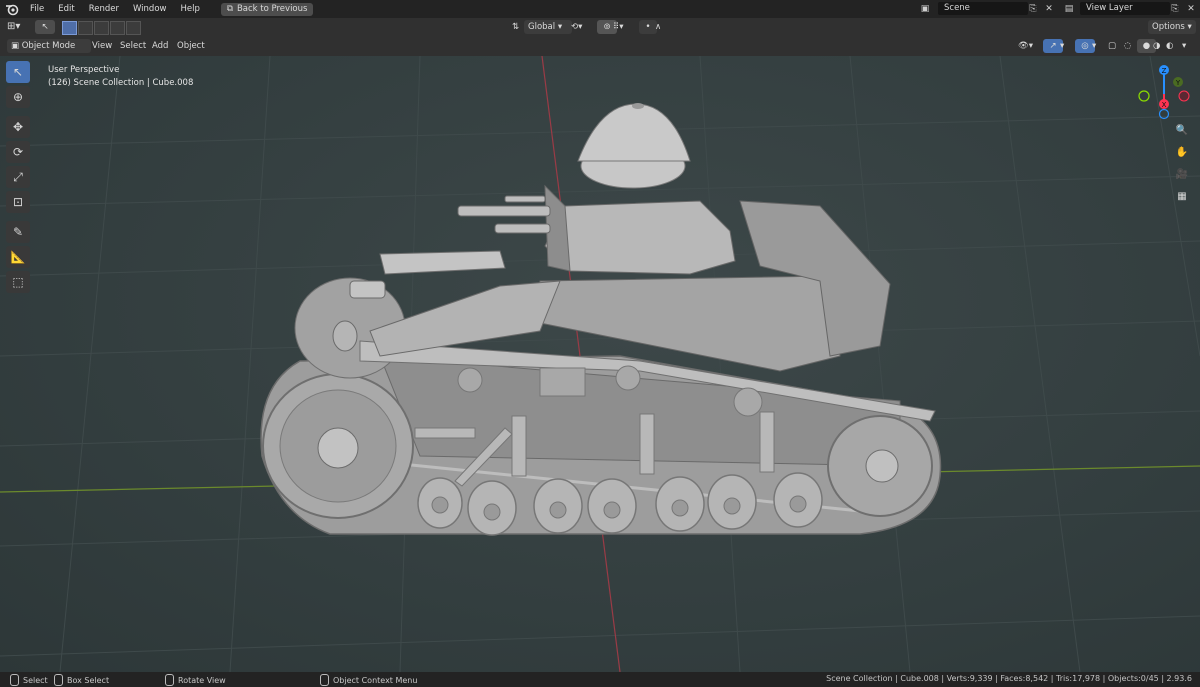  Describe the element at coordinates (160, 46) in the screenshot. I see `menu-add: Add` at that location.